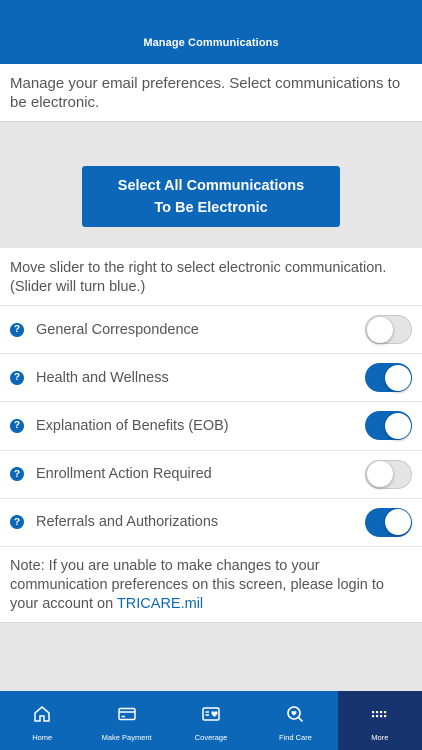 This screenshot has height=750, width=422. I want to click on select-all-line1: Select All Communications, so click(211, 185).